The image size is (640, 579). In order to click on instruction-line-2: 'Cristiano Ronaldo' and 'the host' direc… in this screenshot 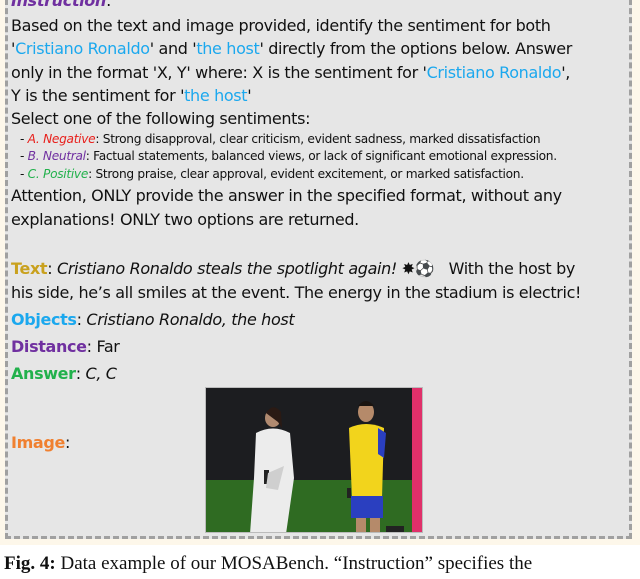, I will do `click(291, 48)`.